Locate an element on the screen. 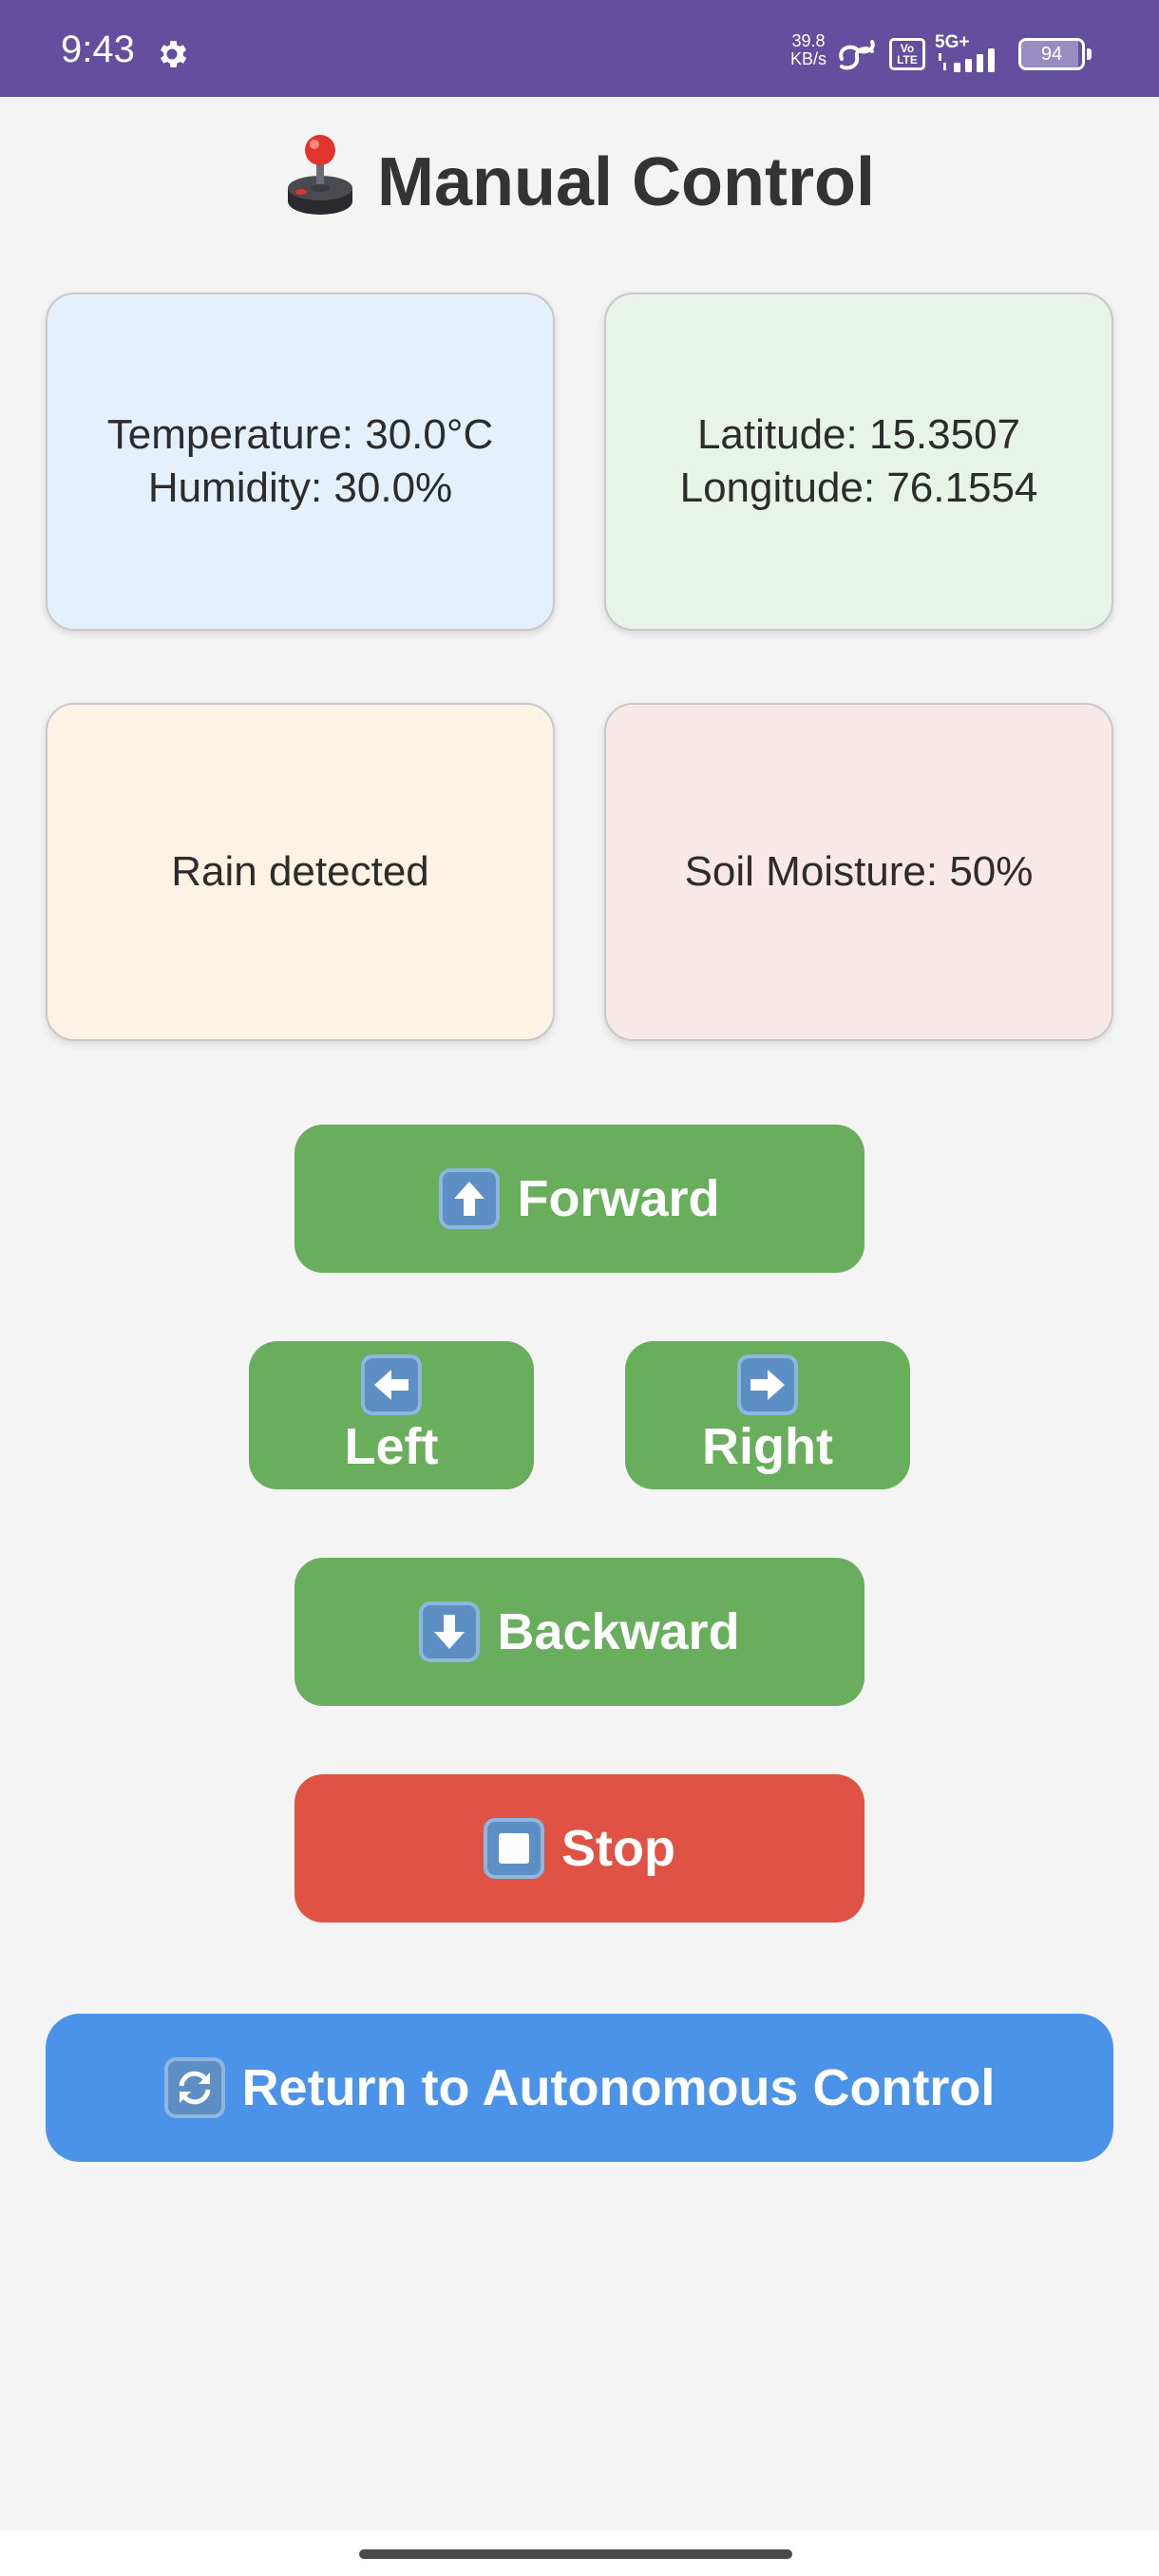  page-title-text: Manual Control is located at coordinates (626, 182).